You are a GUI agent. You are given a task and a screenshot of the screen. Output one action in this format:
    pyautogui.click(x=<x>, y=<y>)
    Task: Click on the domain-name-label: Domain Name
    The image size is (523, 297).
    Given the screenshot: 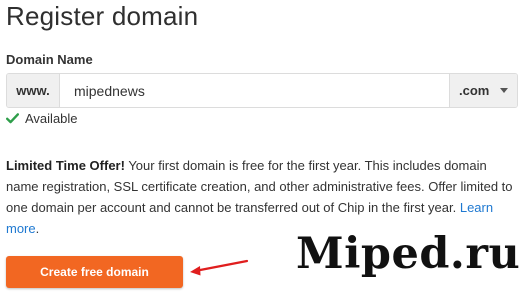 What is the action you would take?
    pyautogui.click(x=49, y=59)
    